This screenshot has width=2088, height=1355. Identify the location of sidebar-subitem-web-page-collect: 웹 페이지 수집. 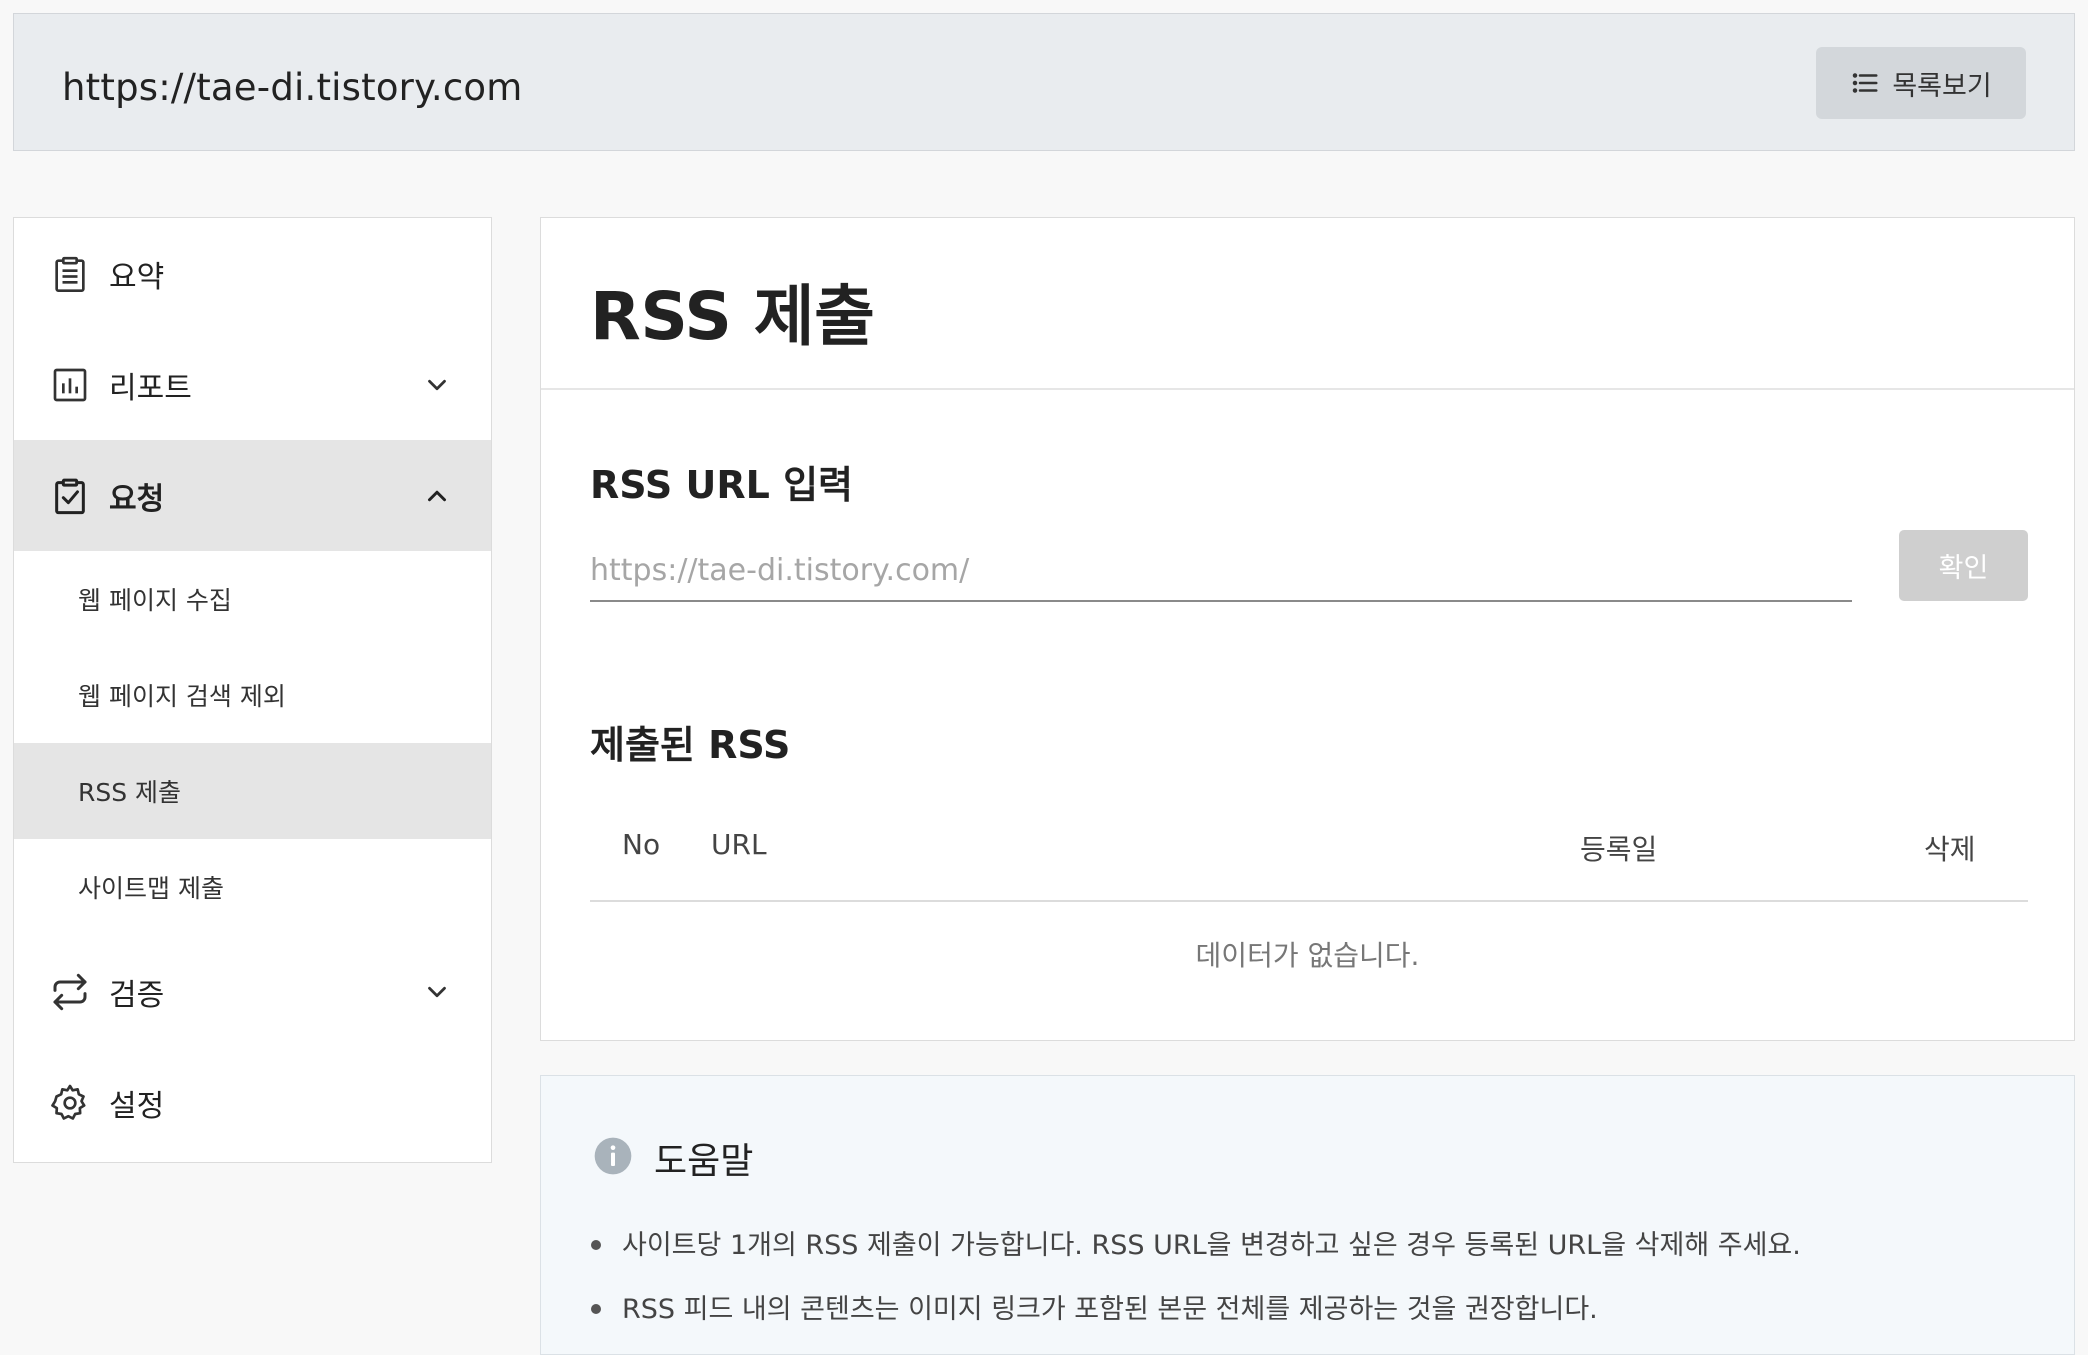
(252, 599).